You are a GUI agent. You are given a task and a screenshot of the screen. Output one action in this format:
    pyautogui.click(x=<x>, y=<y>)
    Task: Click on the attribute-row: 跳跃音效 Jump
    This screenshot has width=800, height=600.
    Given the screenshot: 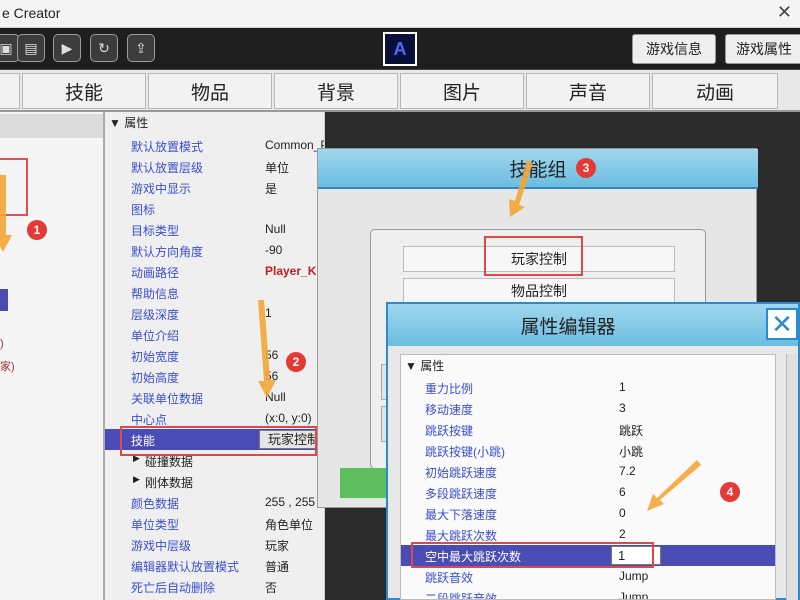 What is the action you would take?
    pyautogui.click(x=588, y=576)
    